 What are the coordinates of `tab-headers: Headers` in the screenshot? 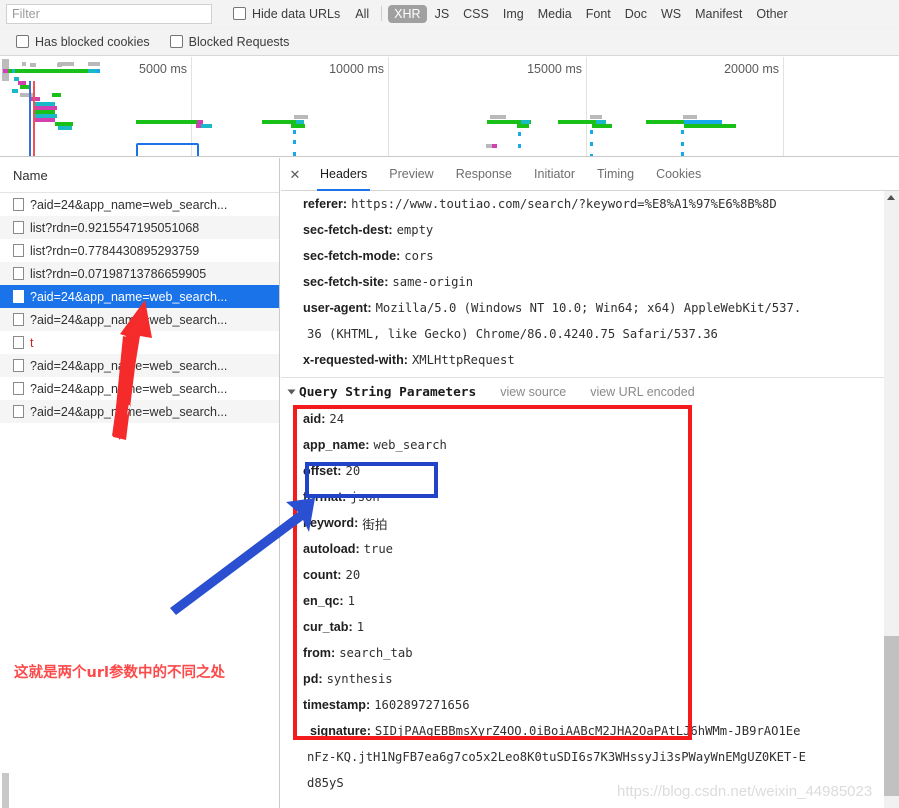 It's located at (343, 174).